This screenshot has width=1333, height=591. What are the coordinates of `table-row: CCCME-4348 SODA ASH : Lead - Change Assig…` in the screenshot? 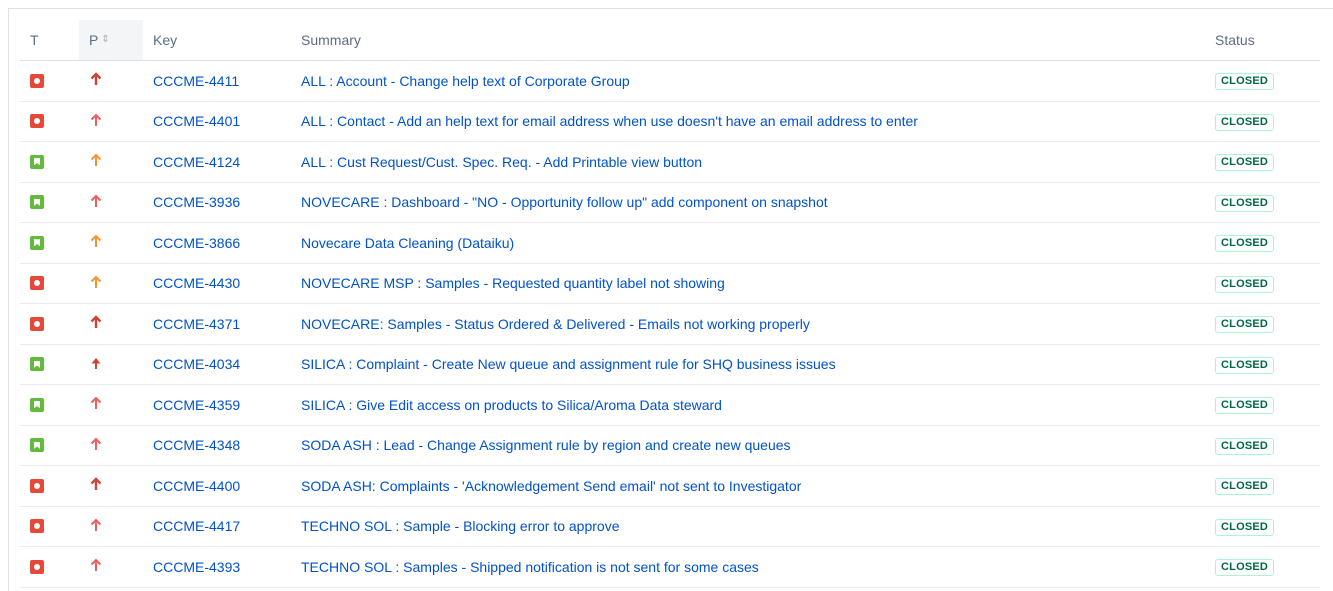 It's located at (670, 445).